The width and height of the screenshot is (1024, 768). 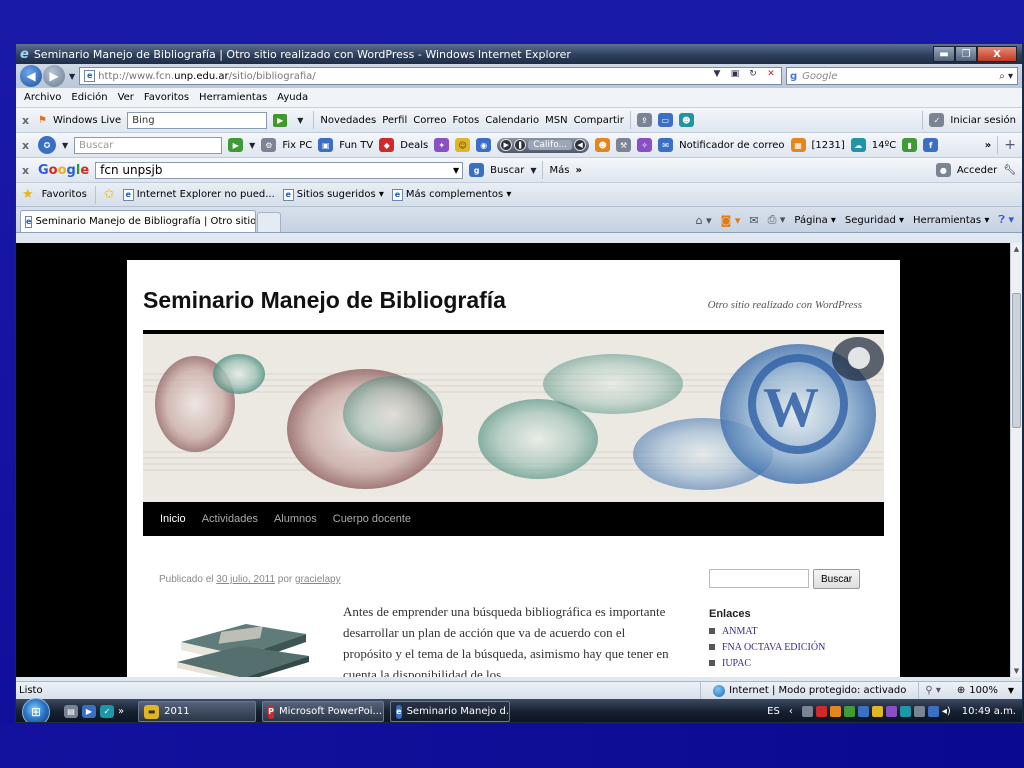 What do you see at coordinates (318, 579) in the screenshot?
I see `post-author-link: gracielapy` at bounding box center [318, 579].